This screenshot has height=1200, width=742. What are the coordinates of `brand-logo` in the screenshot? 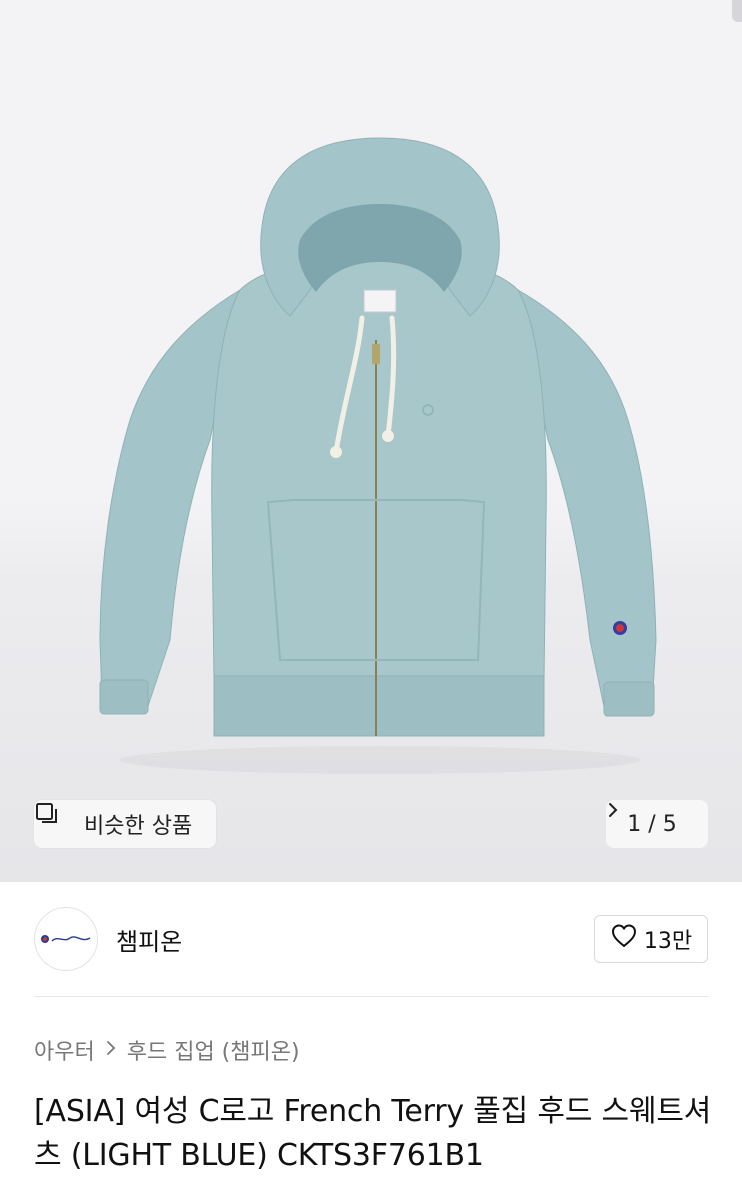 It's located at (66, 939).